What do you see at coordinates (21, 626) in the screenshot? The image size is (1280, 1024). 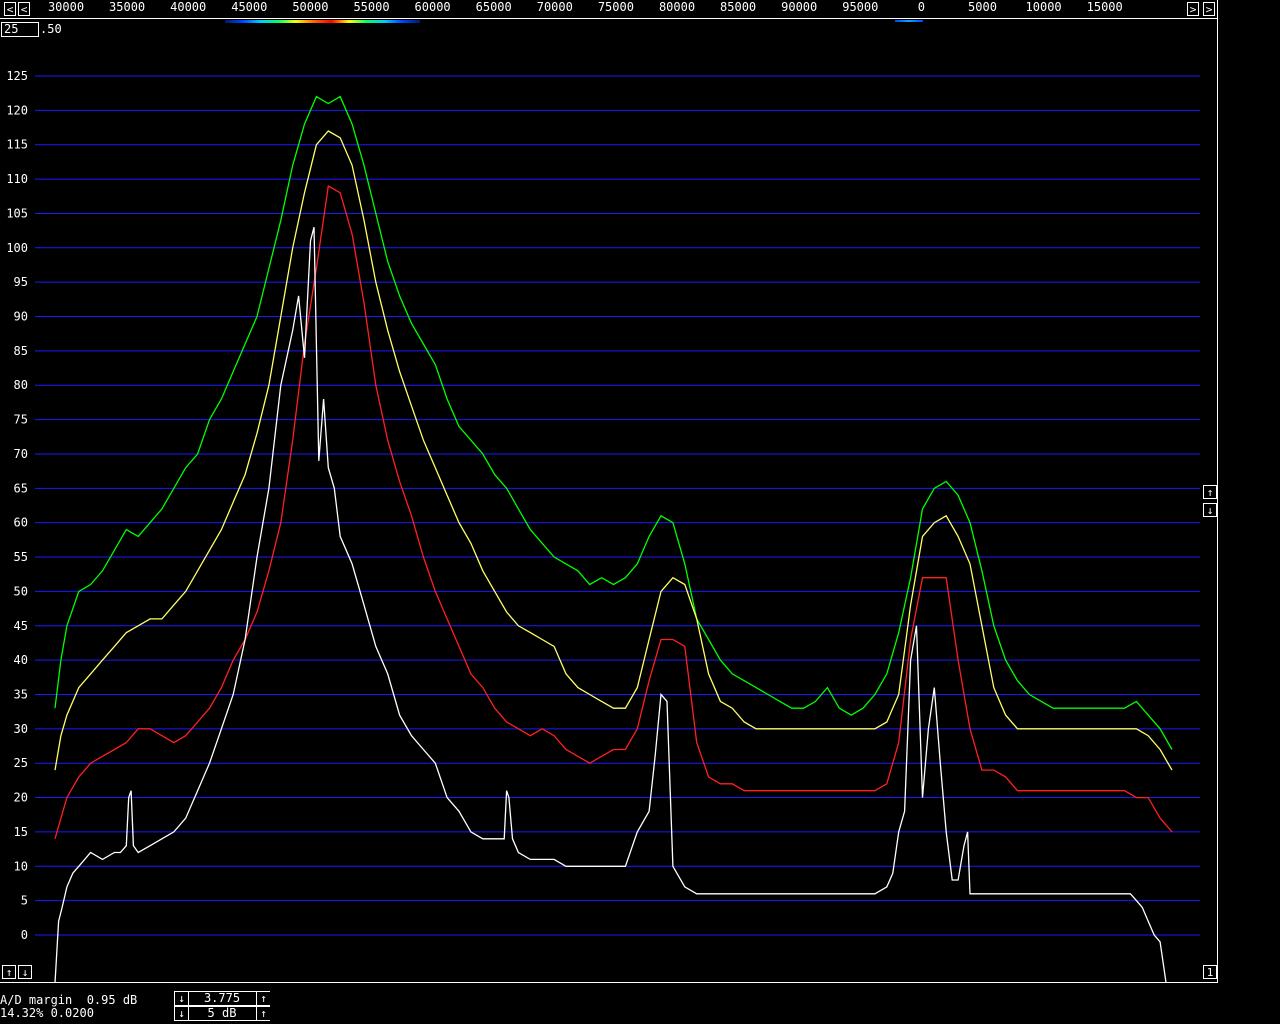 I see `y-tick-label: 45` at bounding box center [21, 626].